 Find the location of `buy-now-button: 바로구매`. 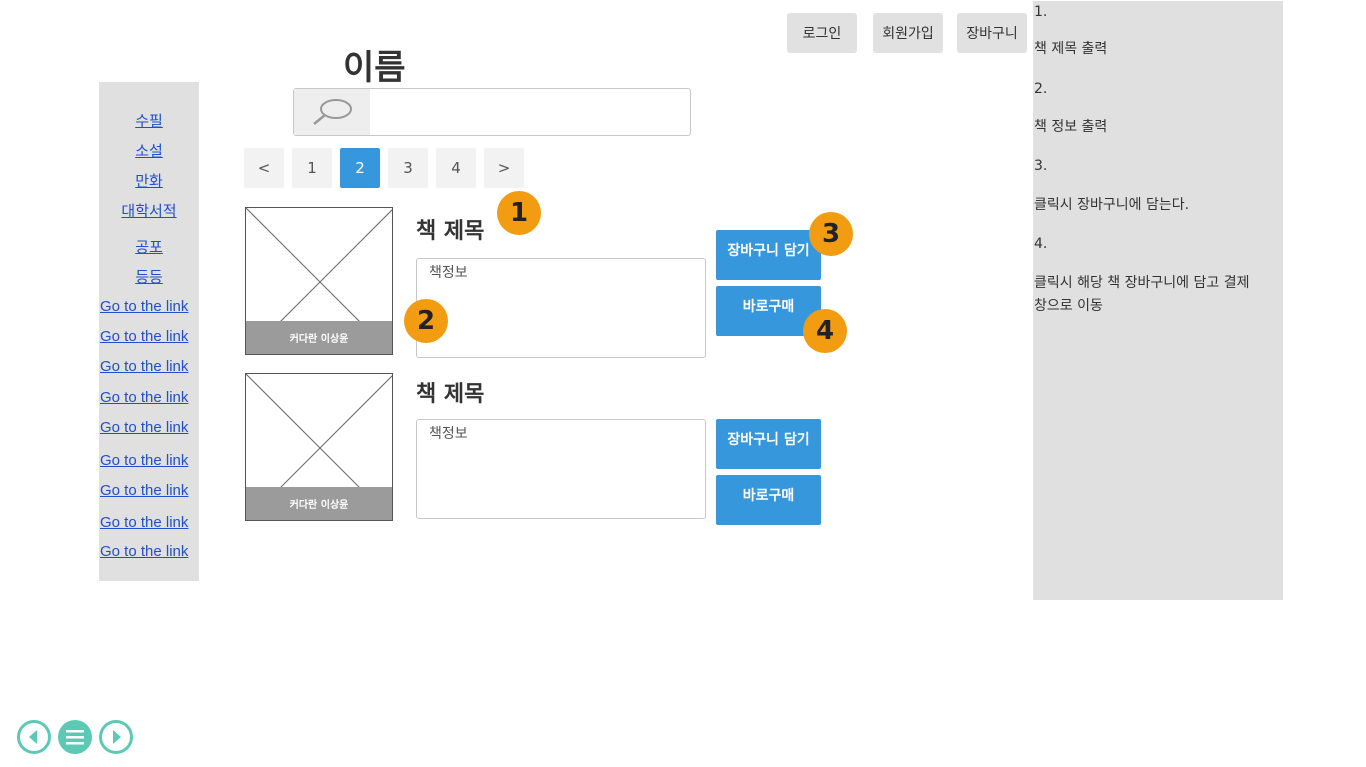

buy-now-button: 바로구매 is located at coordinates (768, 500).